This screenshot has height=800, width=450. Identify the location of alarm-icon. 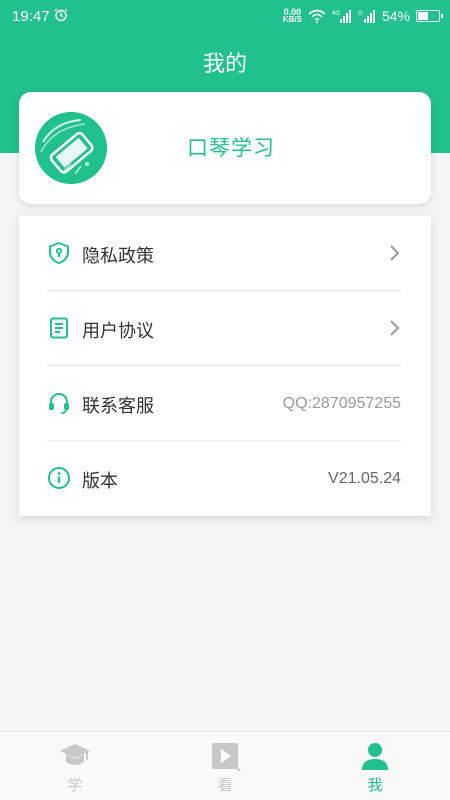
(61, 15).